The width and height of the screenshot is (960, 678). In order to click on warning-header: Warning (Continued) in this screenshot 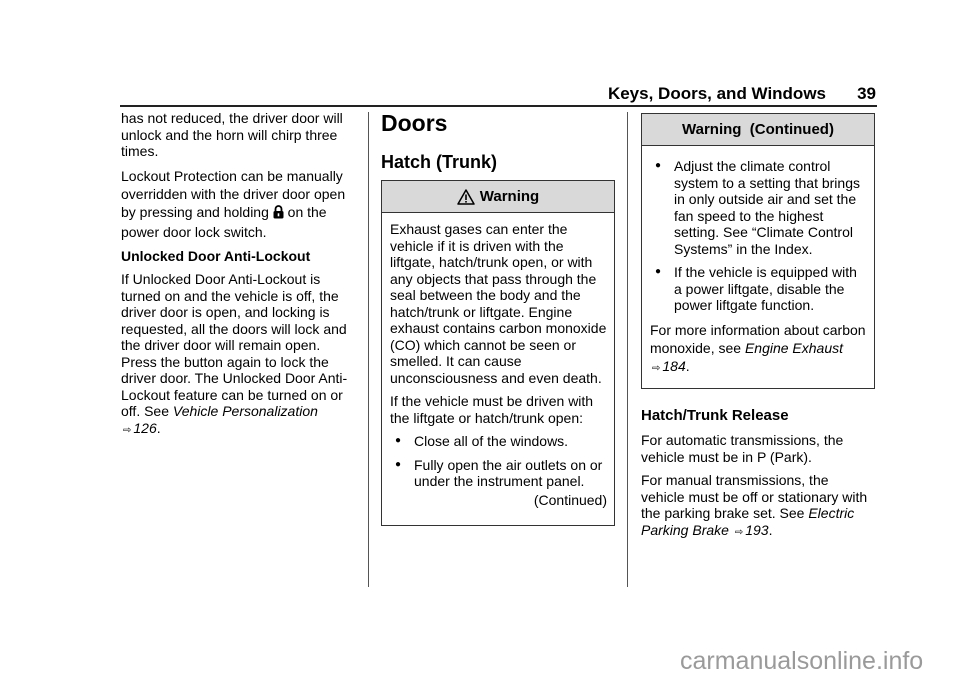, I will do `click(758, 130)`.